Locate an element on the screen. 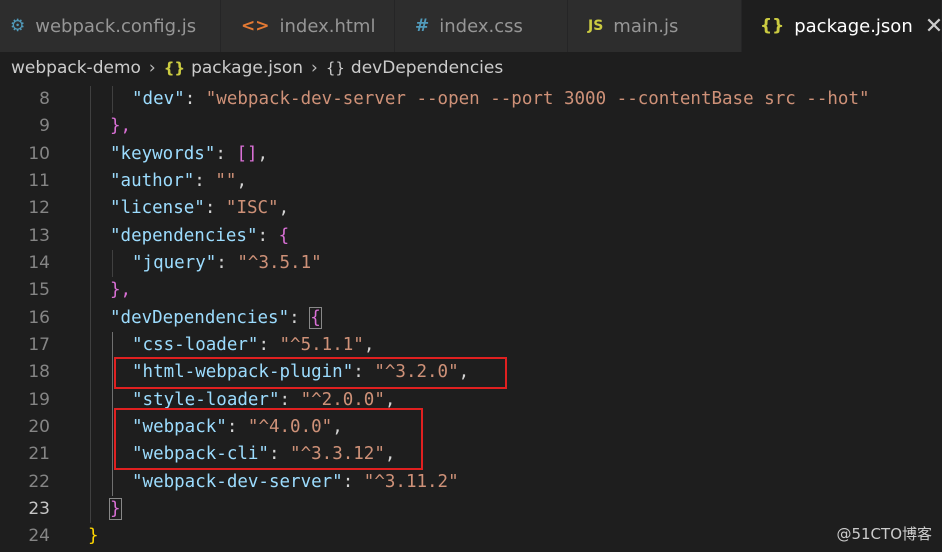  code-line: 15 }, is located at coordinates (471, 290).